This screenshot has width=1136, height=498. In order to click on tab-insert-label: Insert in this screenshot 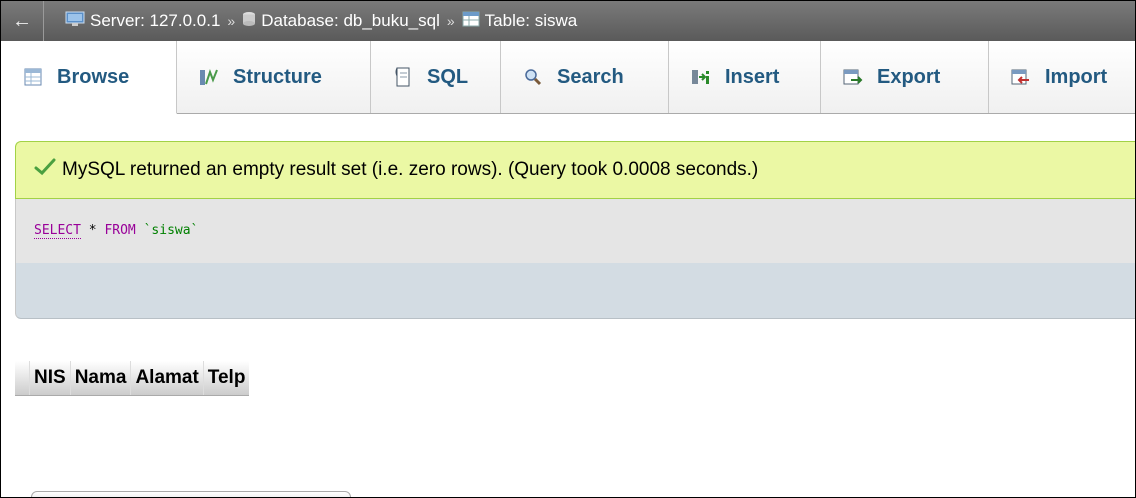, I will do `click(752, 76)`.